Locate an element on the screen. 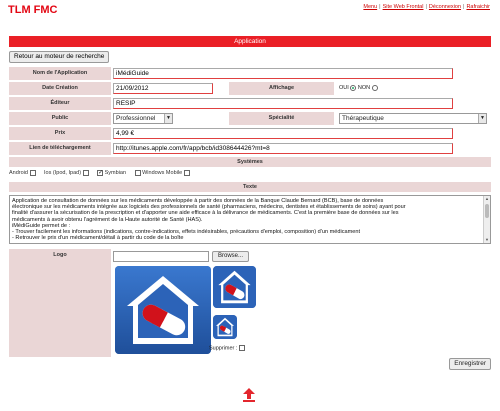 The image size is (500, 411). supprimer-label: Supprimer : is located at coordinates (223, 348).